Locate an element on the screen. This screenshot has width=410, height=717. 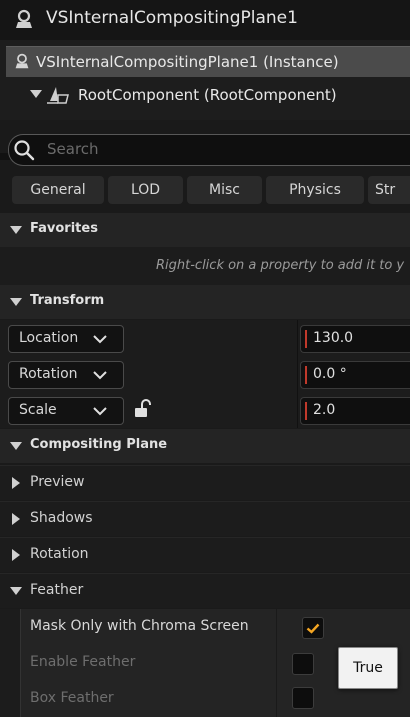
section-favorites: Favorites is located at coordinates (205, 230).